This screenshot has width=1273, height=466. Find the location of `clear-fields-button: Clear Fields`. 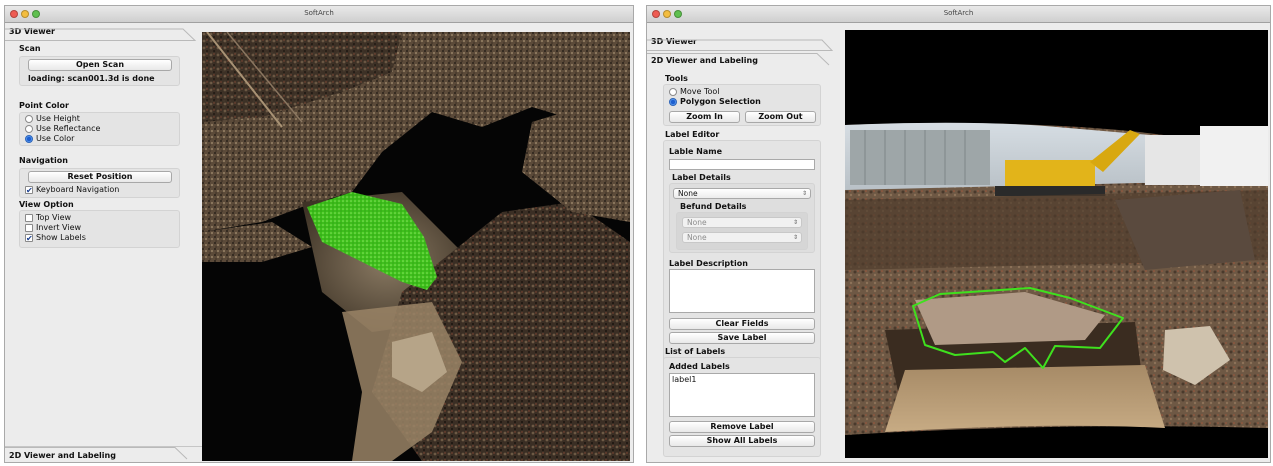

clear-fields-button: Clear Fields is located at coordinates (742, 324).